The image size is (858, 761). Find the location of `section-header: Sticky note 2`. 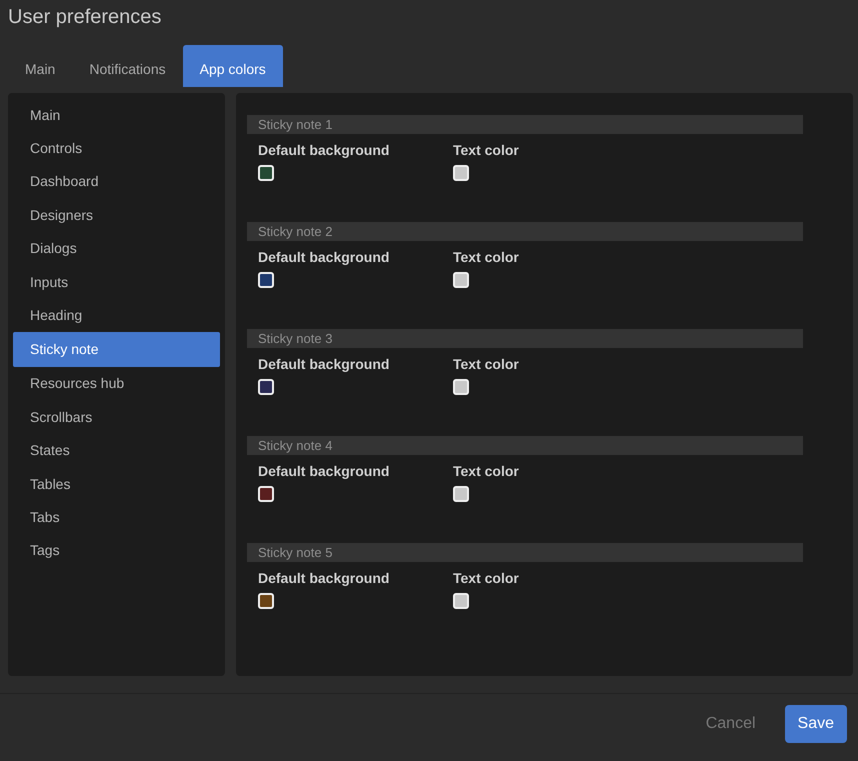

section-header: Sticky note 2 is located at coordinates (525, 231).